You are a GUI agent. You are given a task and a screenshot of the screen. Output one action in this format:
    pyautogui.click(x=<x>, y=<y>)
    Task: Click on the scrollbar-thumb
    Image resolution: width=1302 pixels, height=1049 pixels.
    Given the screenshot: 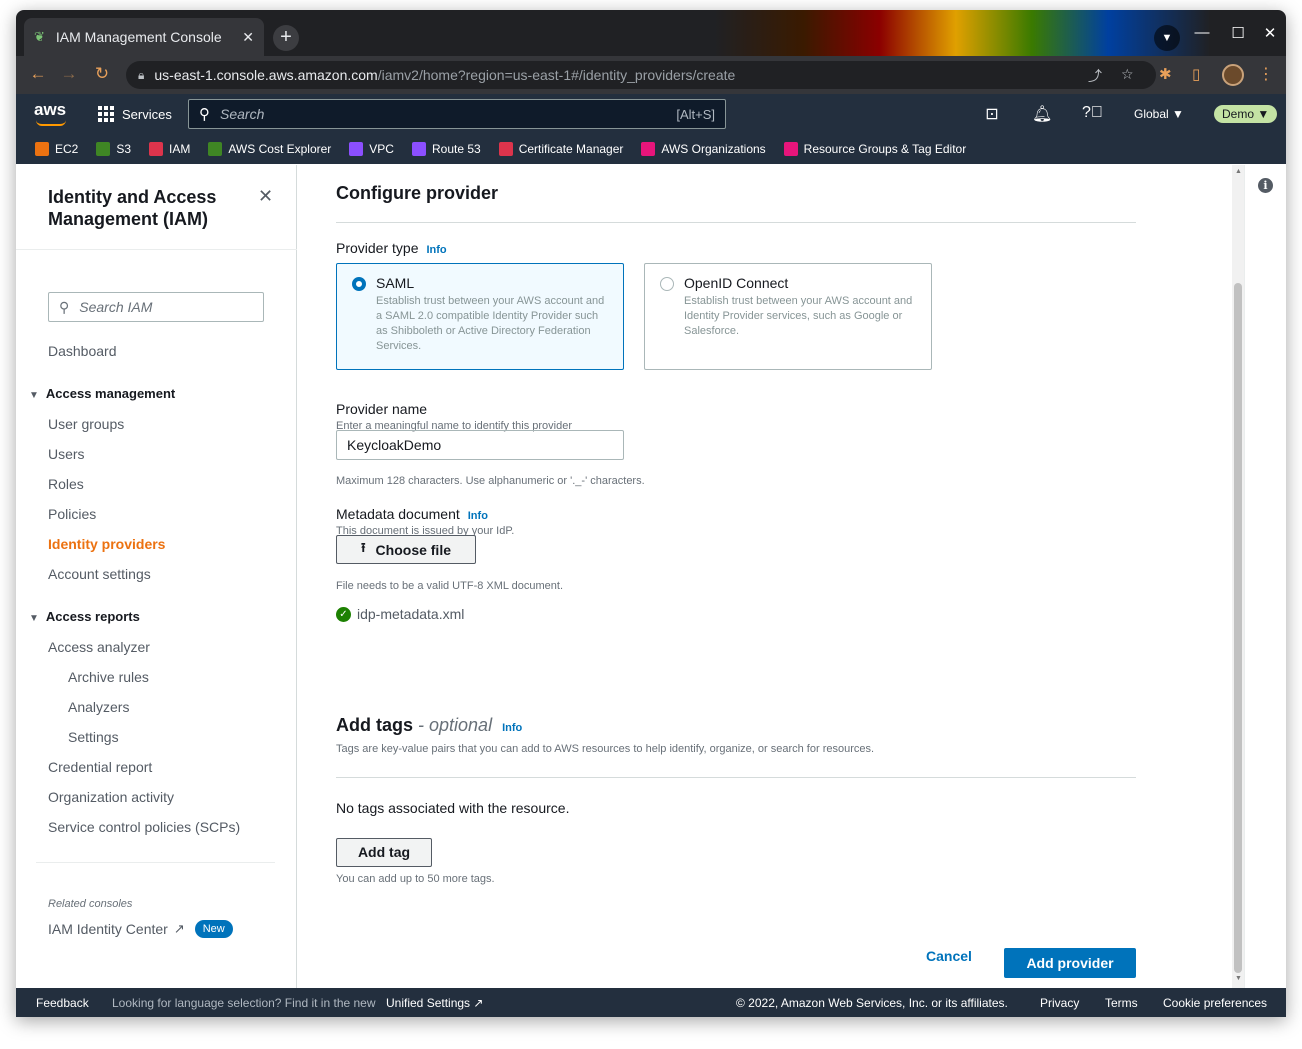 What is the action you would take?
    pyautogui.click(x=1238, y=628)
    